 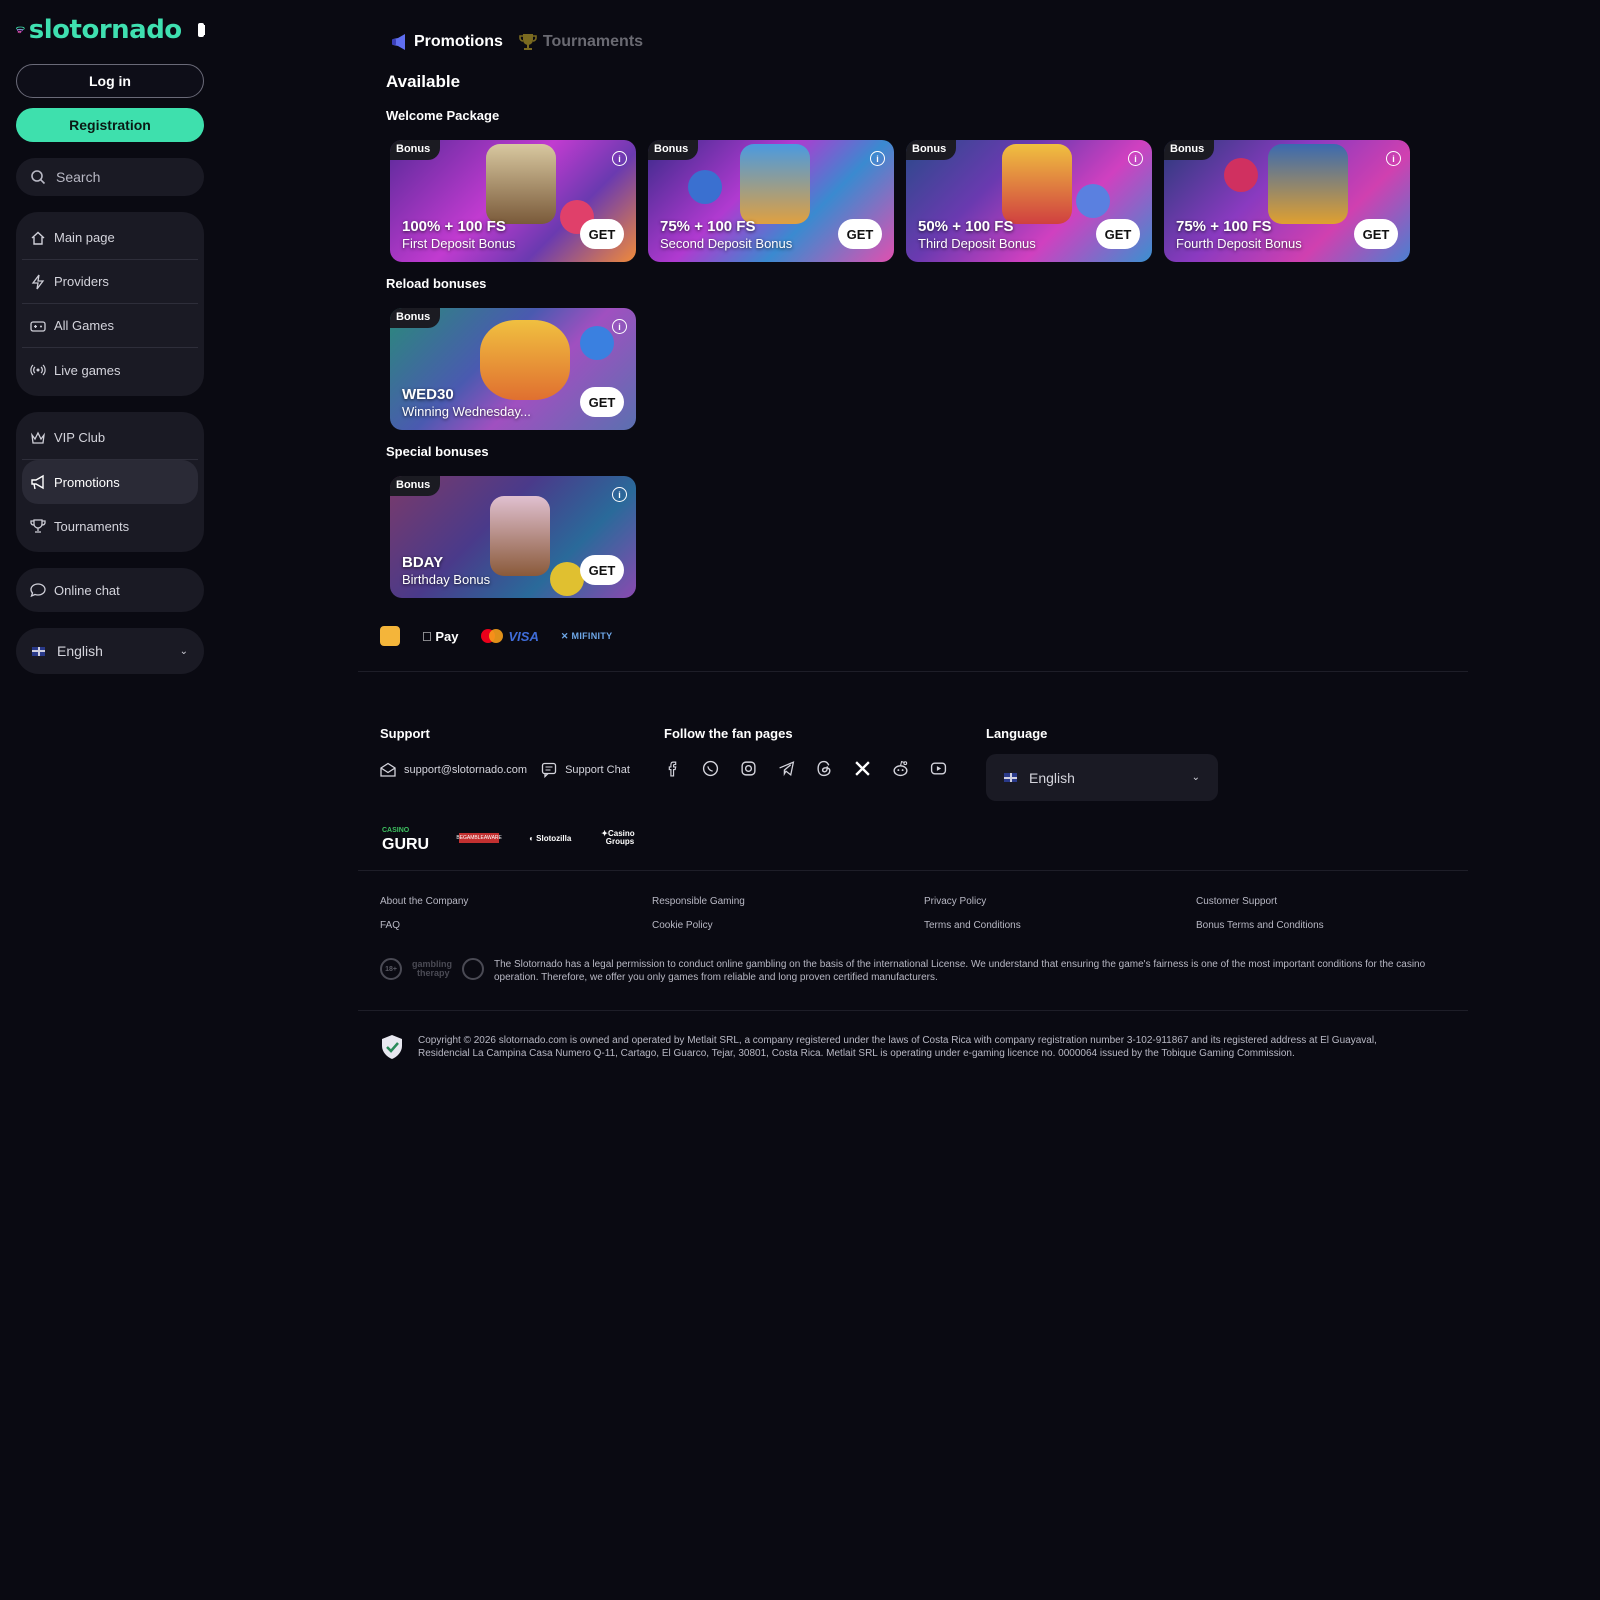 I want to click on search-input: Search, so click(x=110, y=177).